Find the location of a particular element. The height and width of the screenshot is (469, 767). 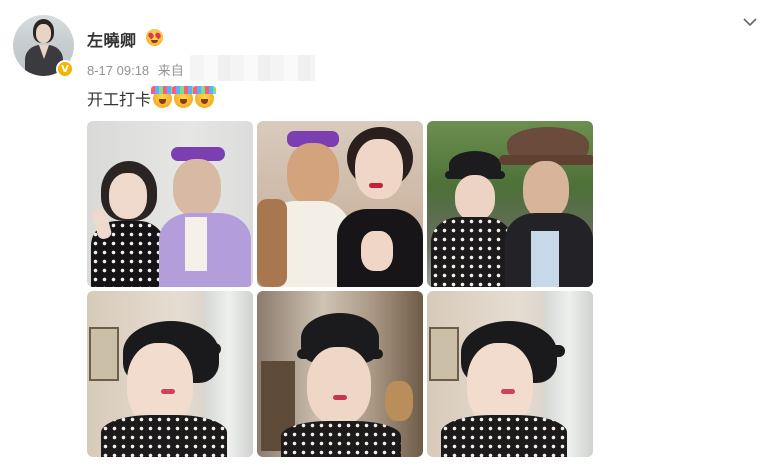

verified-badge-icon: V is located at coordinates (65, 69).